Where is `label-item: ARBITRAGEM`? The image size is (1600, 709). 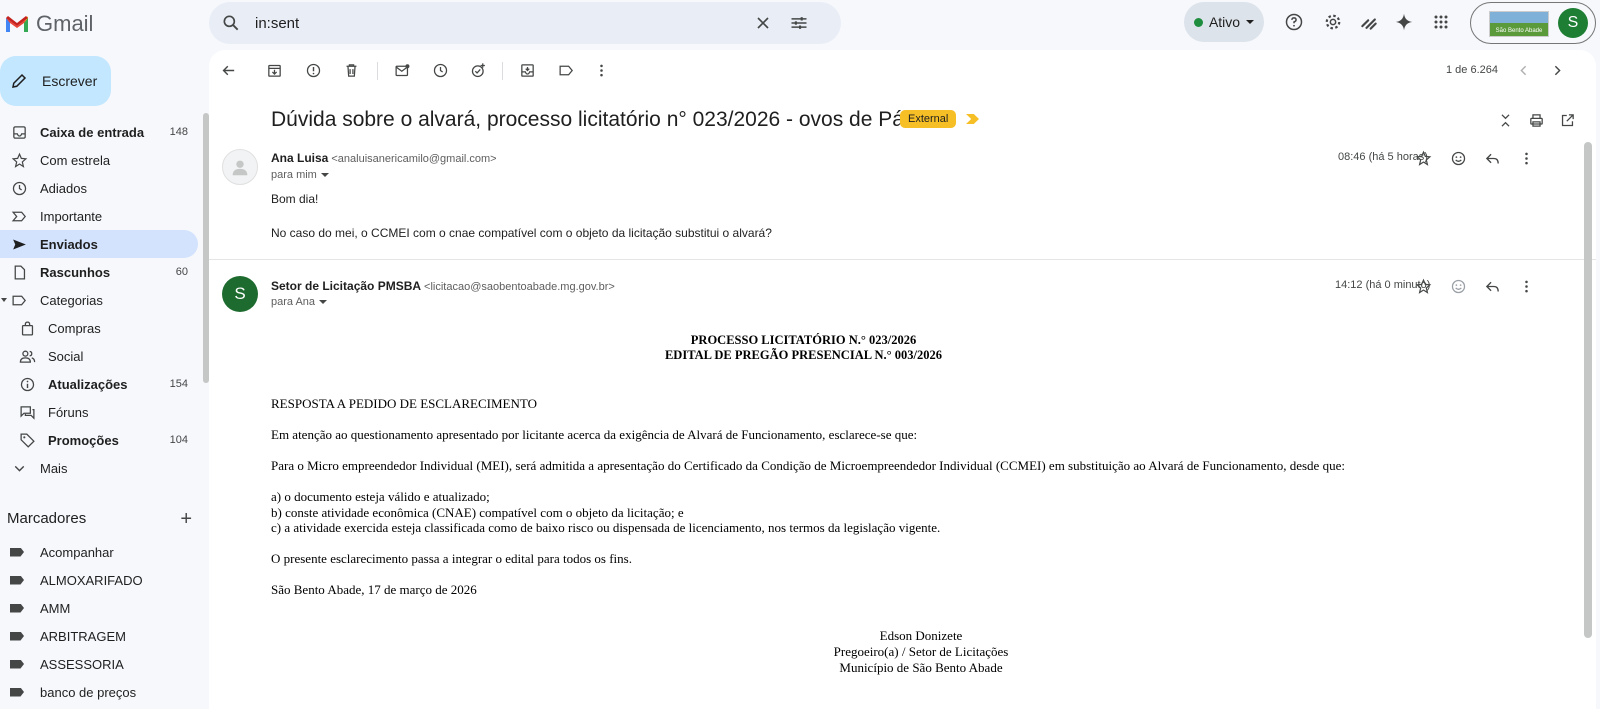
label-item: ARBITRAGEM is located at coordinates (100, 636).